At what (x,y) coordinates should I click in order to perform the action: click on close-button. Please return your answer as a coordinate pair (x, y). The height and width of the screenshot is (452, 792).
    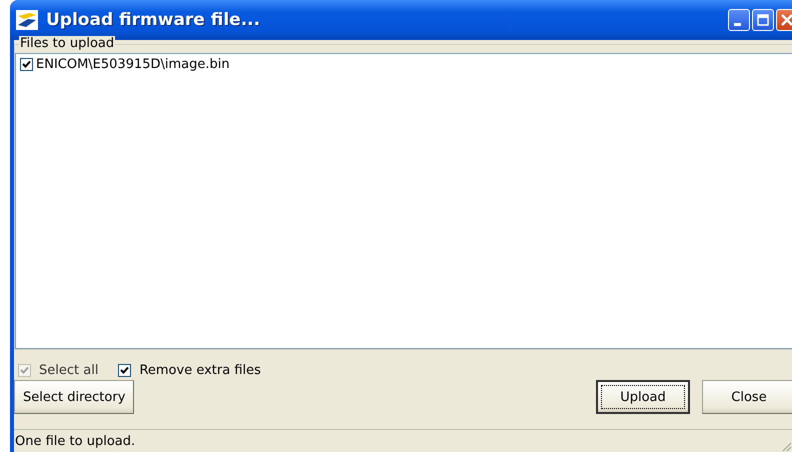
    Looking at the image, I should click on (784, 20).